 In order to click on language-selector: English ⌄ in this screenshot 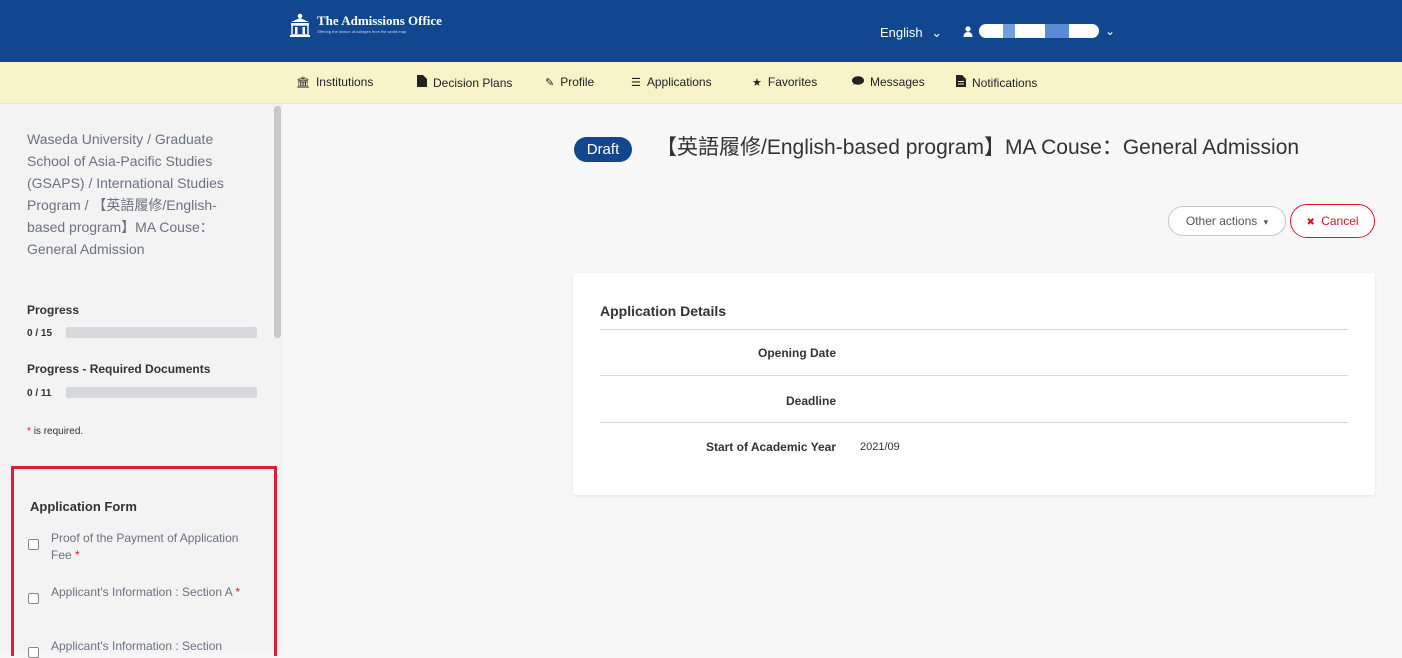, I will do `click(911, 33)`.